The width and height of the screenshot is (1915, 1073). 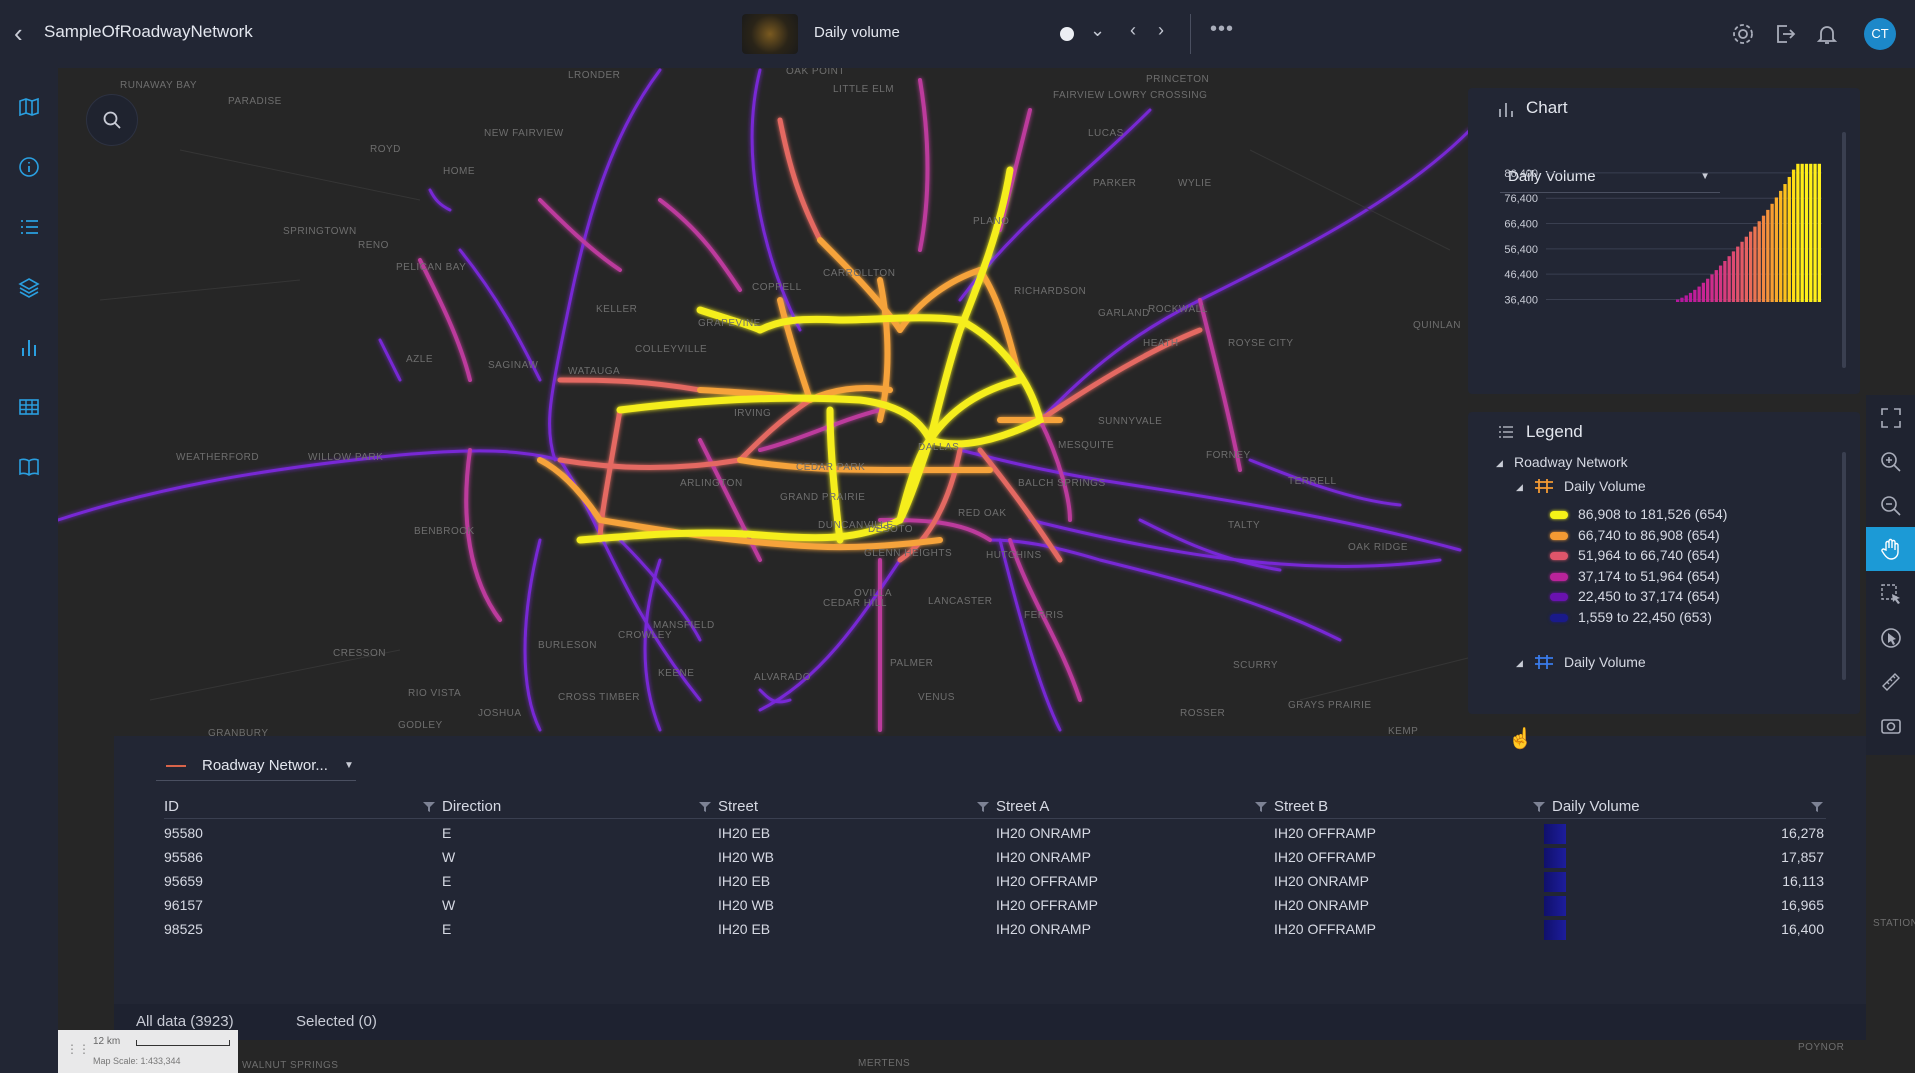 I want to click on chart-icon, so click(x=29, y=347).